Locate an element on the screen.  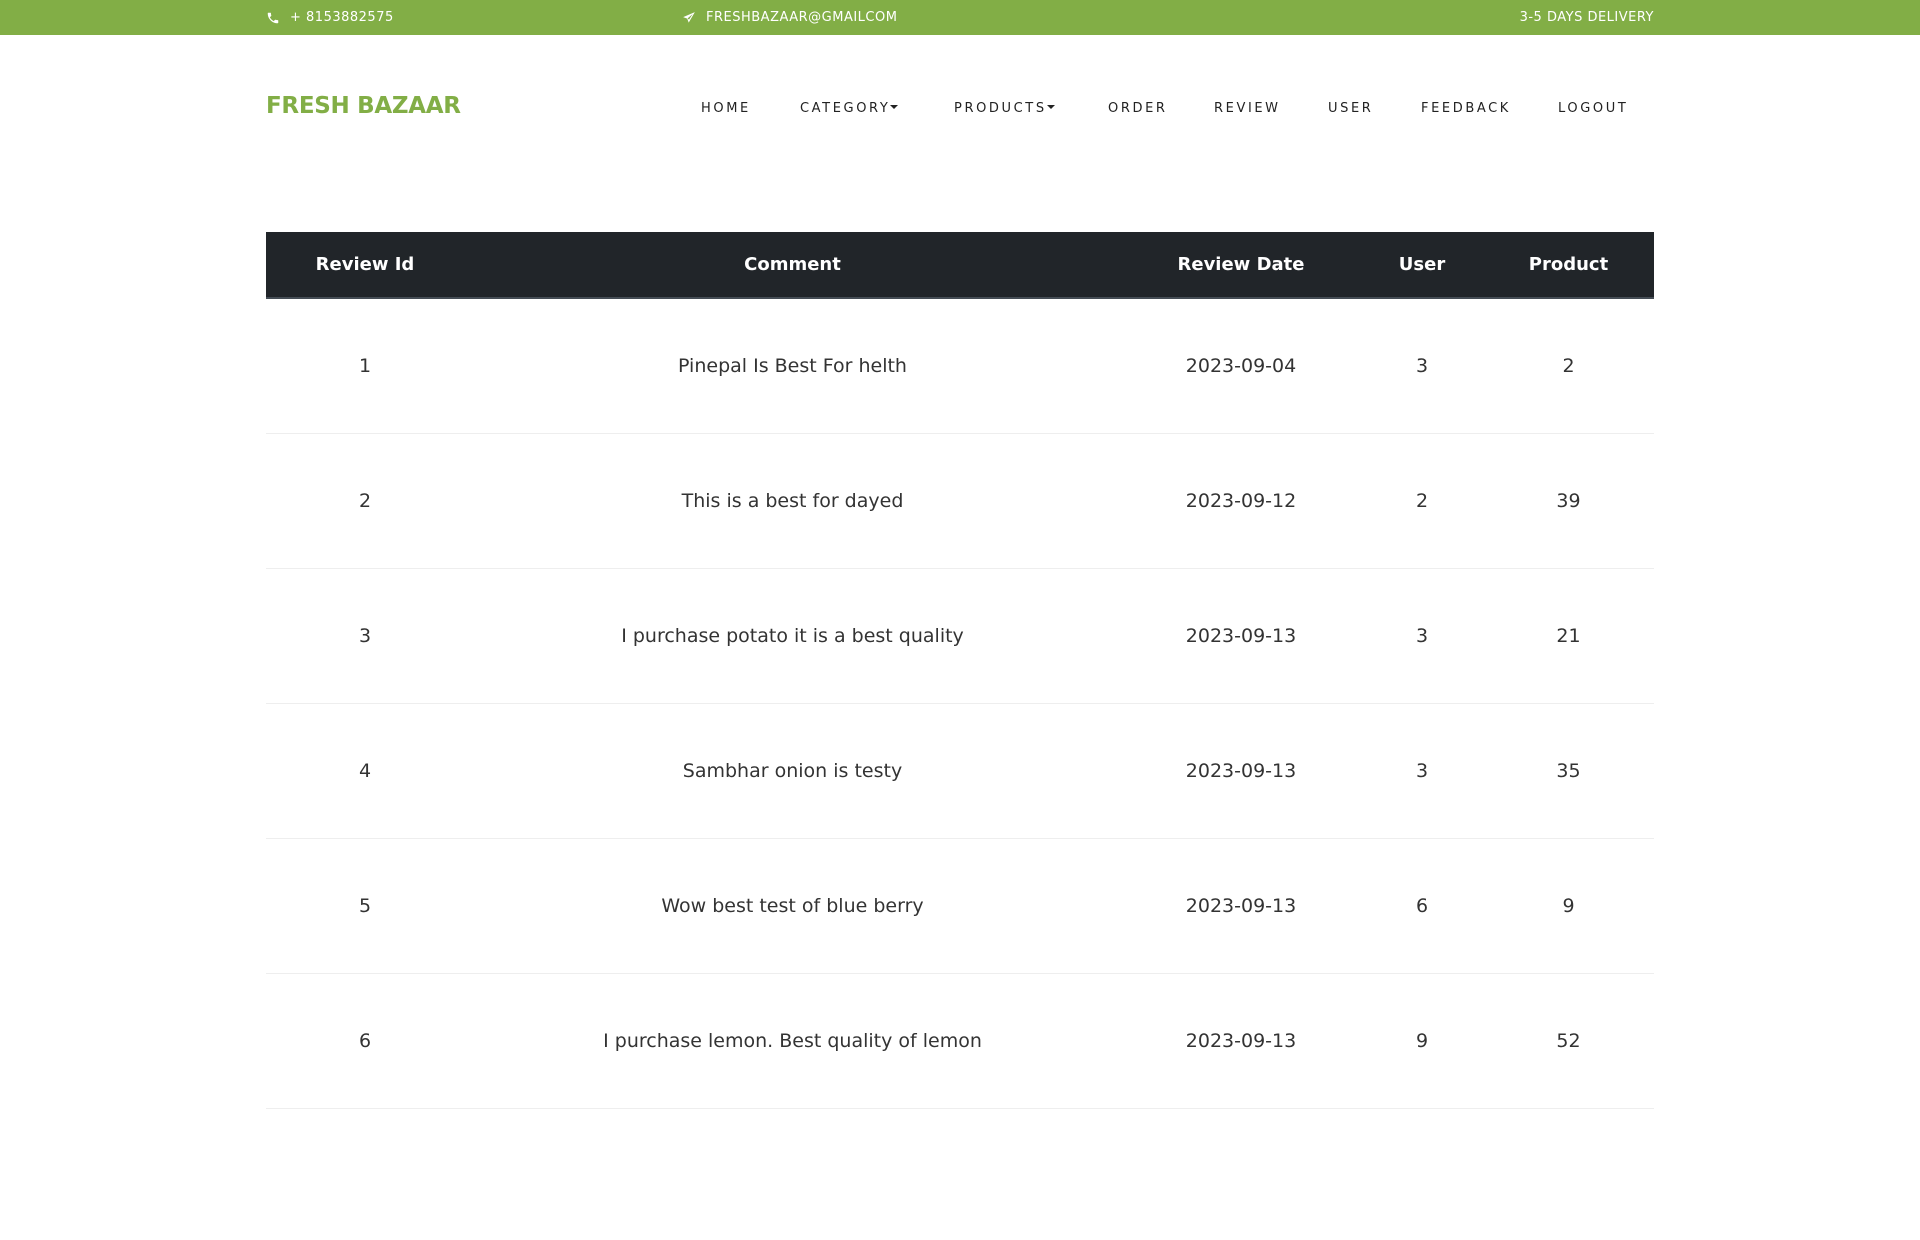
cell-product: 21 is located at coordinates (1568, 635).